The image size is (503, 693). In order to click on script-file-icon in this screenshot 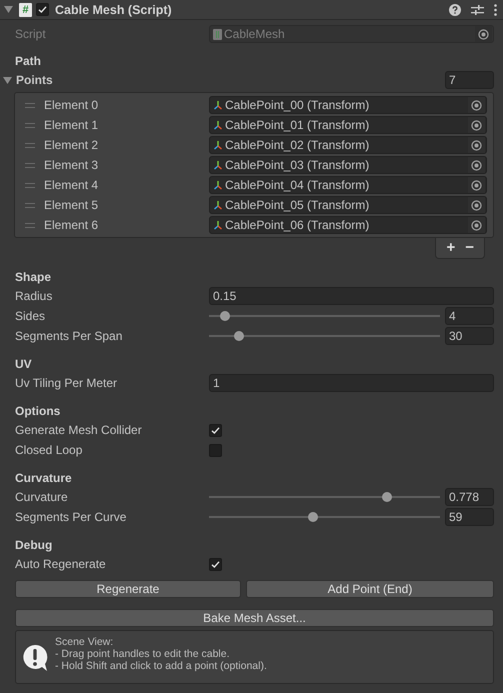, I will do `click(217, 34)`.